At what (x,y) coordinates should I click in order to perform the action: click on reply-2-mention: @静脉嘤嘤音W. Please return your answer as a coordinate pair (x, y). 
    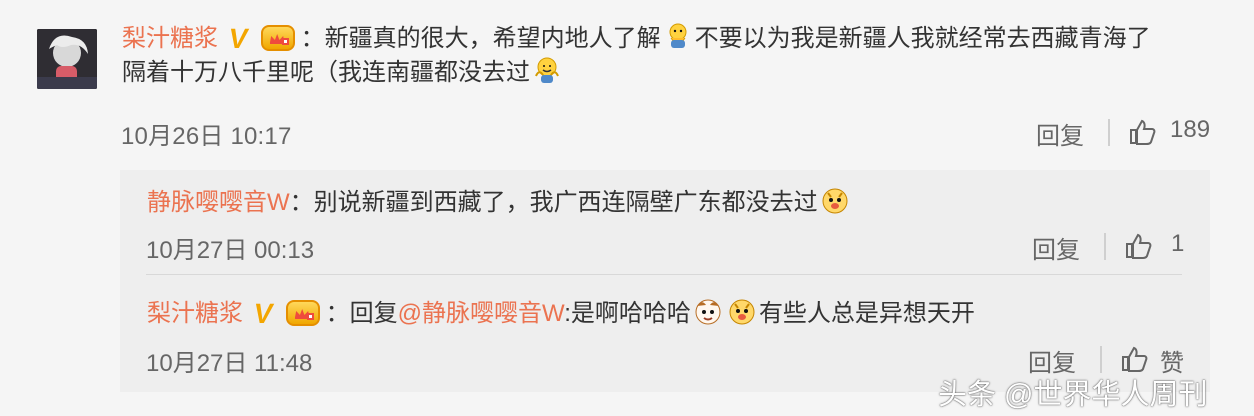
    Looking at the image, I should click on (481, 313).